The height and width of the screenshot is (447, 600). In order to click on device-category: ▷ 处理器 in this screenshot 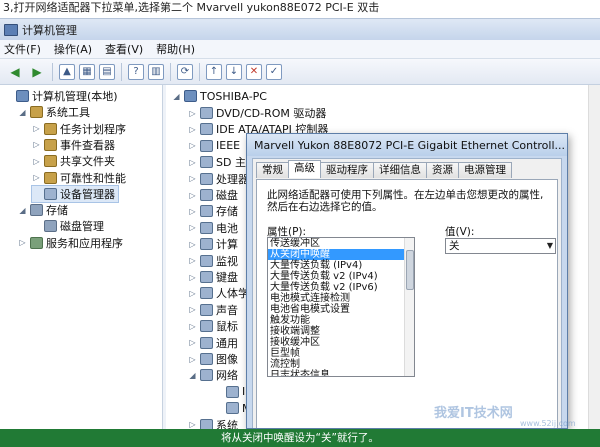, I will do `click(218, 179)`.